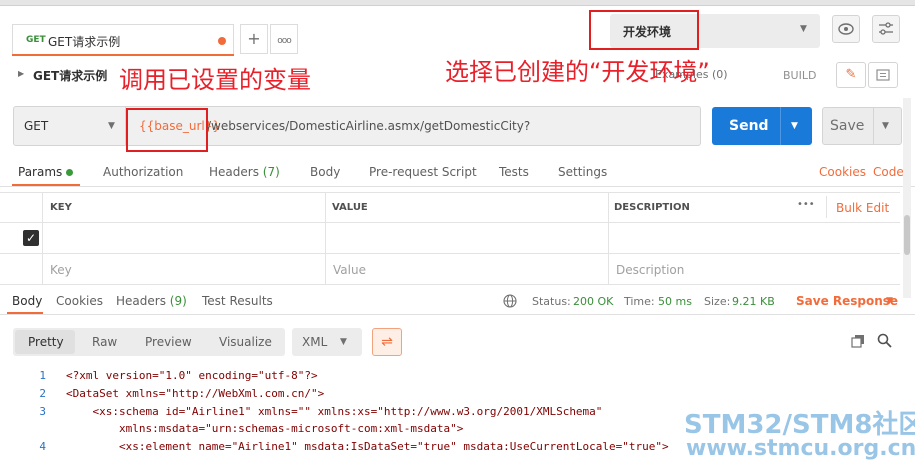  I want to click on table-more-icon: •••, so click(806, 204).